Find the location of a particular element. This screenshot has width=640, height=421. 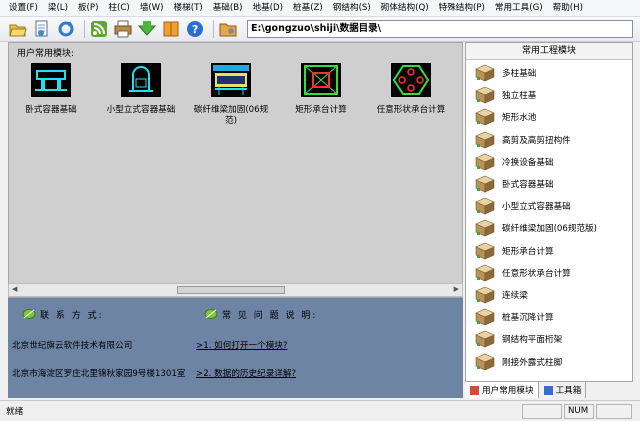

module-label: 小型立式容器基础 is located at coordinates (141, 110).